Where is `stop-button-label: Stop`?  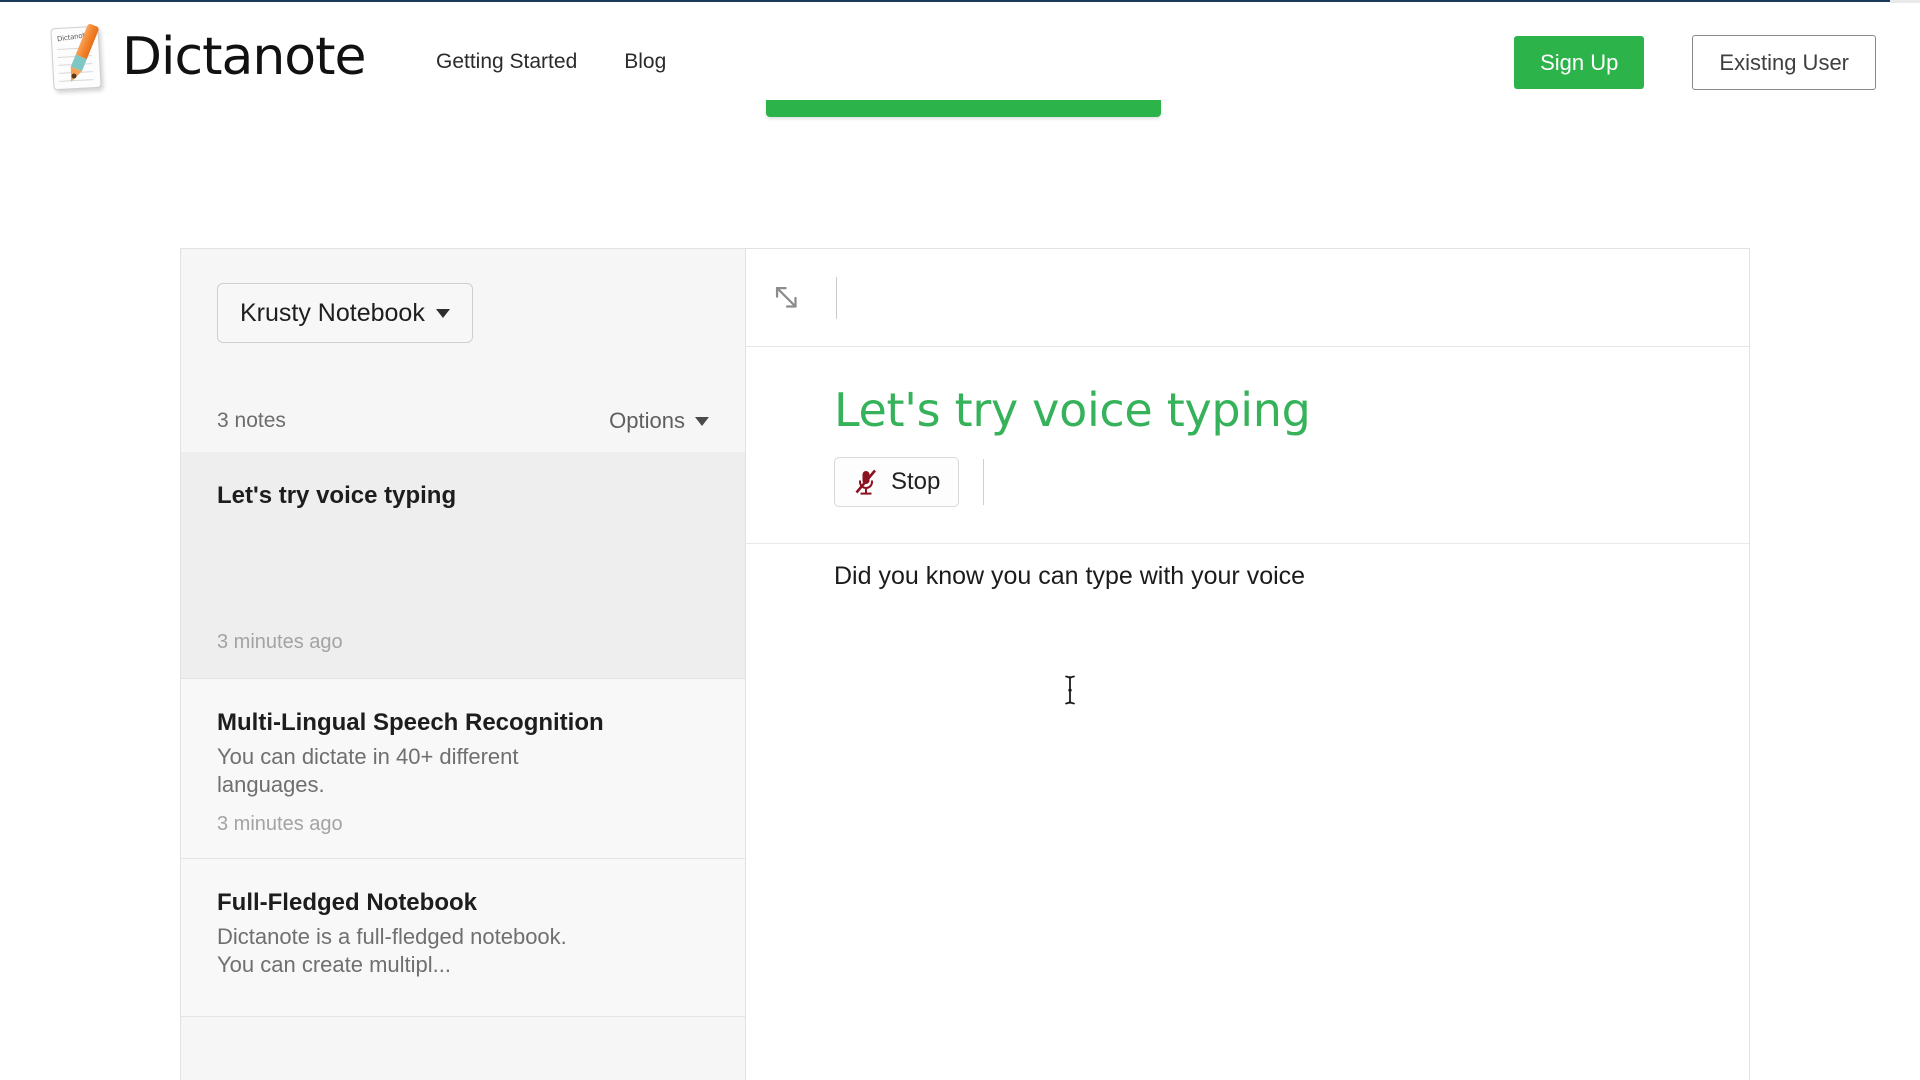
stop-button-label: Stop is located at coordinates (916, 481).